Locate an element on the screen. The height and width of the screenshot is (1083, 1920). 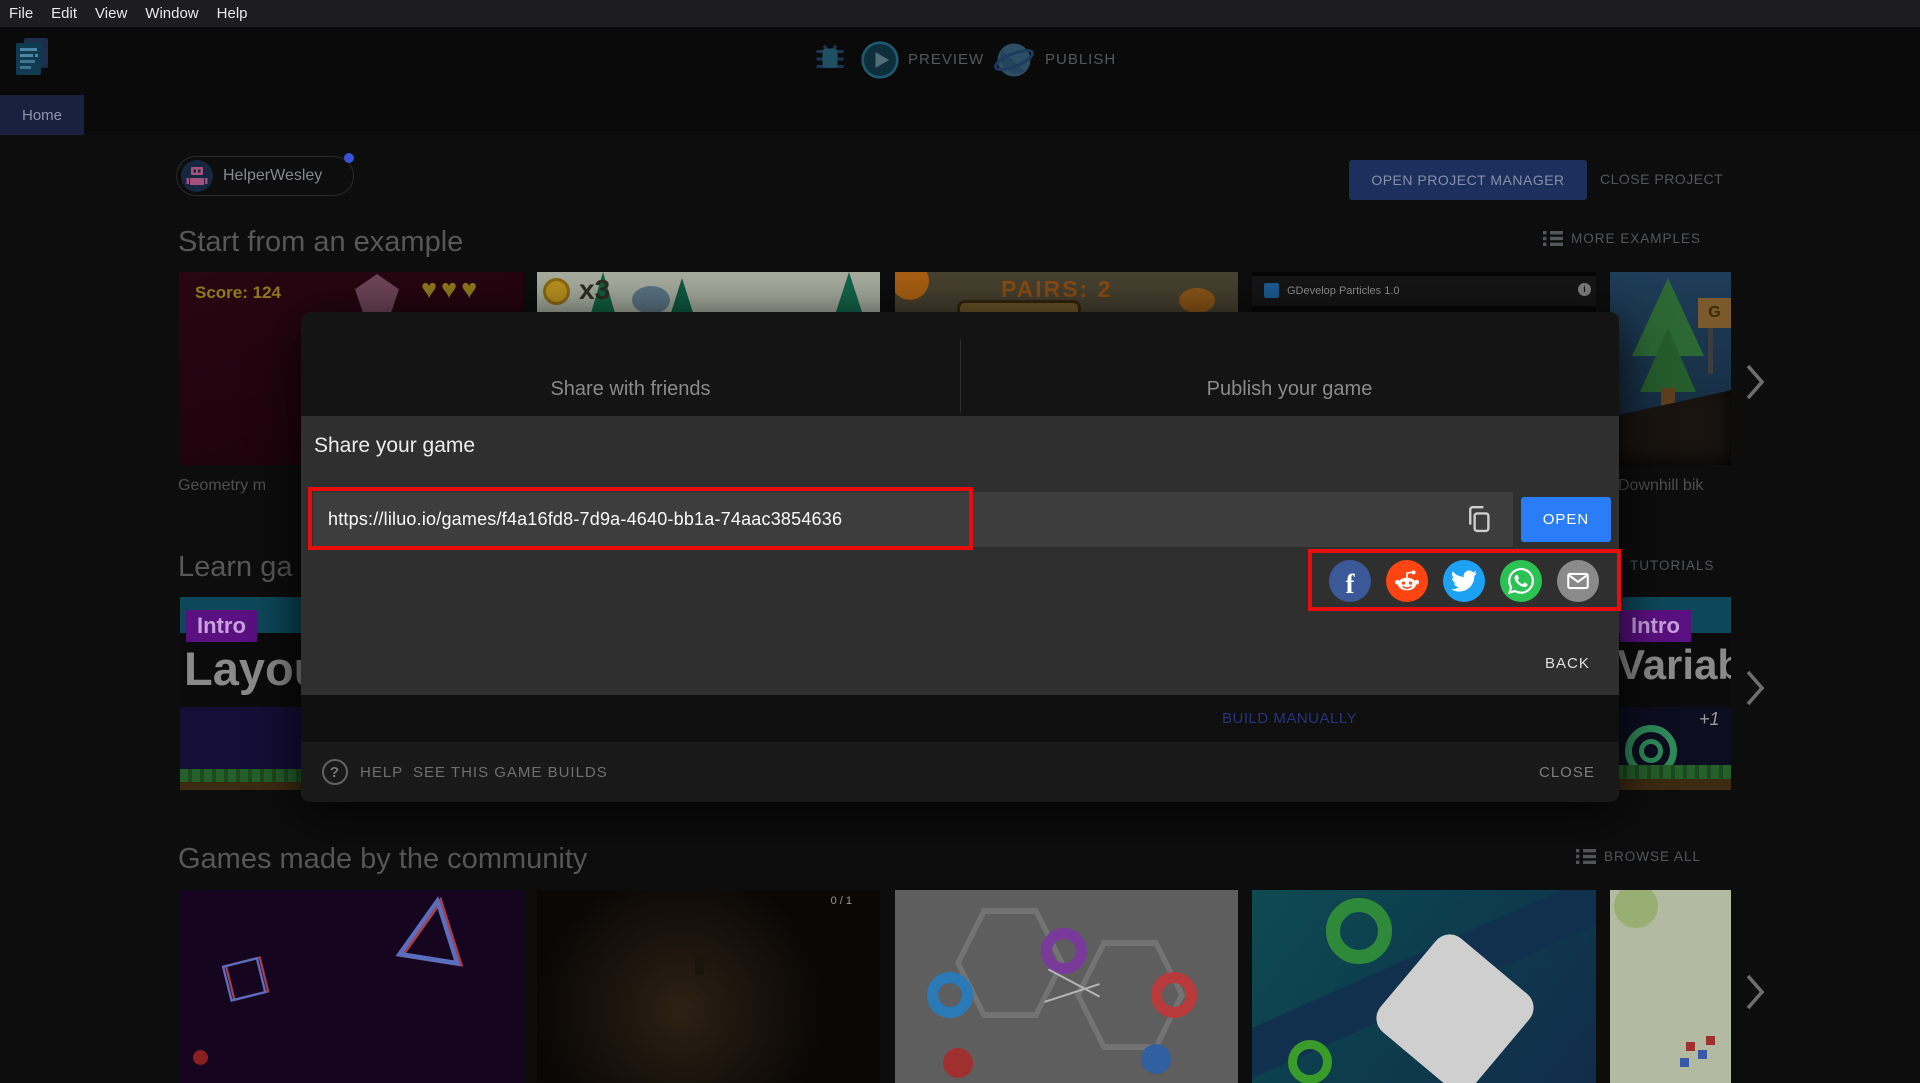
reddit-icon is located at coordinates (1407, 580).